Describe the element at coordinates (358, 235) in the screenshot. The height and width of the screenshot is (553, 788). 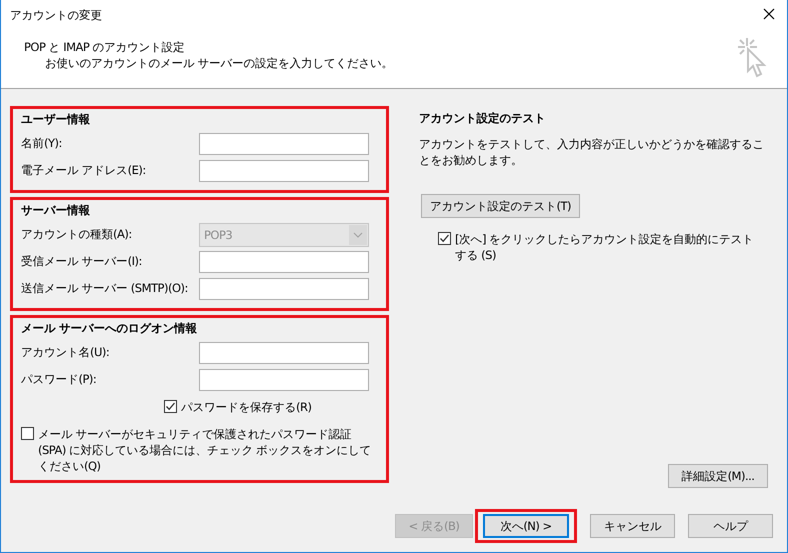
I see `chevron-down-icon` at that location.